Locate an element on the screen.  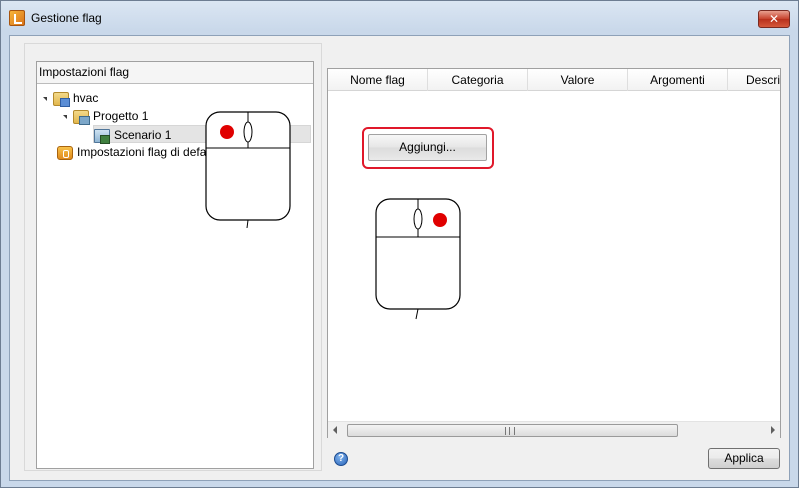
tree-header: Impostazioni flag is located at coordinates (175, 73).